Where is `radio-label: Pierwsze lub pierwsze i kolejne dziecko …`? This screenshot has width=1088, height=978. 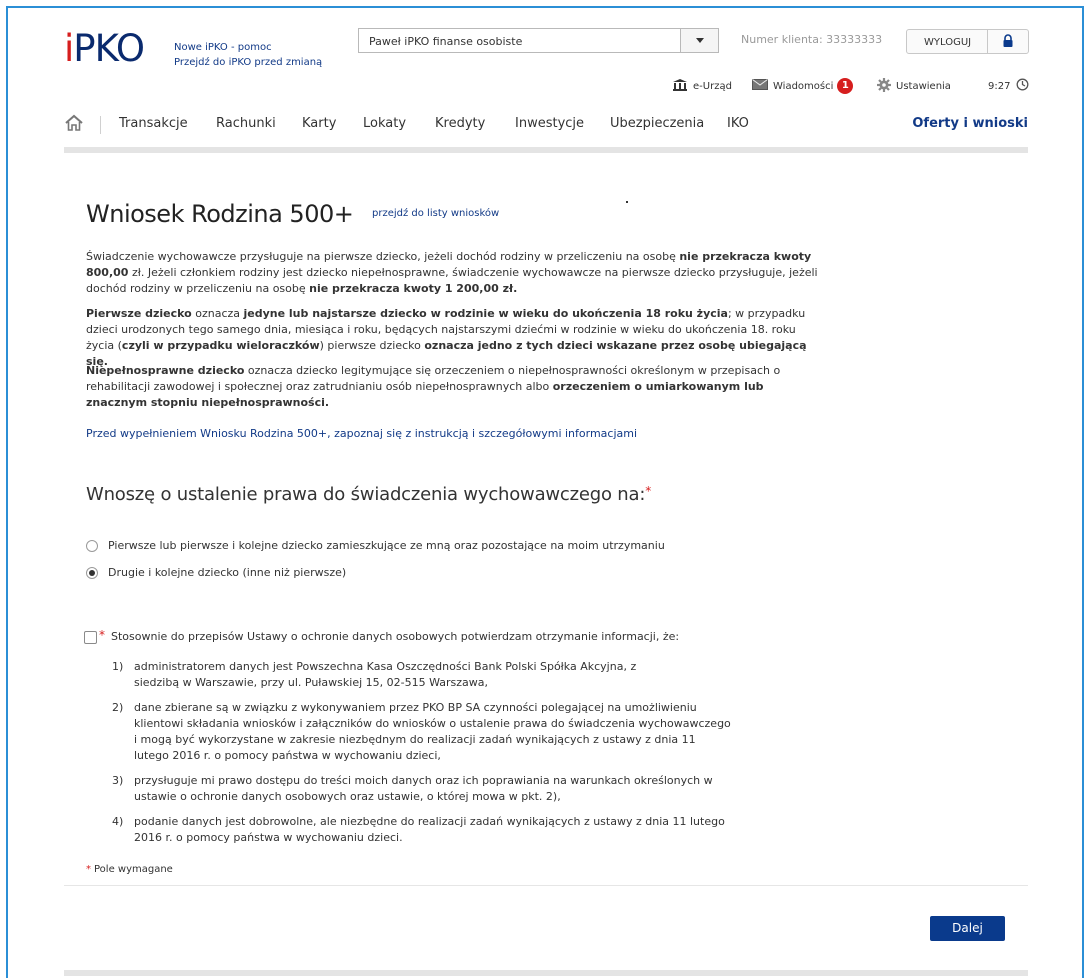 radio-label: Pierwsze lub pierwsze i kolejne dziecko … is located at coordinates (386, 545).